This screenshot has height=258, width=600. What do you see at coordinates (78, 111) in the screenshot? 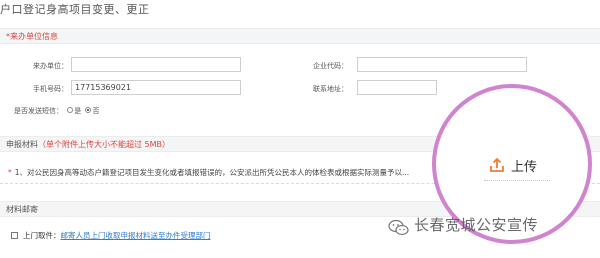
I see `sms-radio-no-label: 是` at bounding box center [78, 111].